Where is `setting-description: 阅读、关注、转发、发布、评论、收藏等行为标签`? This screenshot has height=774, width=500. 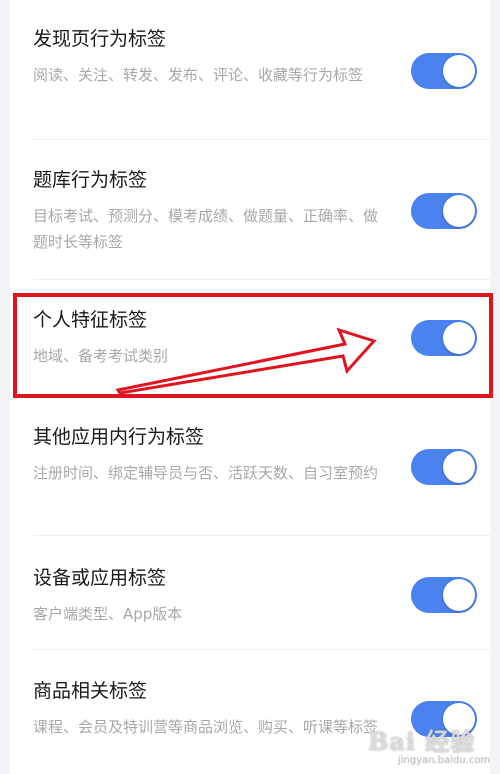
setting-description: 阅读、关注、转发、发布、评论、收藏等行为标签 is located at coordinates (198, 75).